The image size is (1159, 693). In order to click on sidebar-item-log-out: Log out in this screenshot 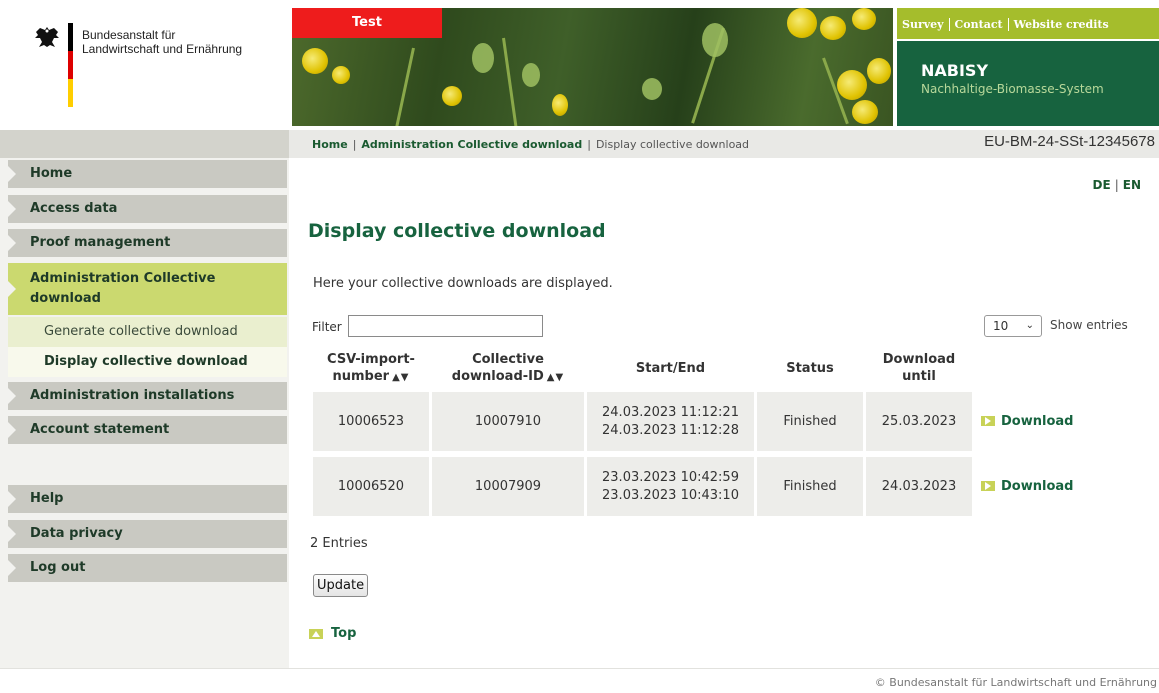, I will do `click(147, 568)`.